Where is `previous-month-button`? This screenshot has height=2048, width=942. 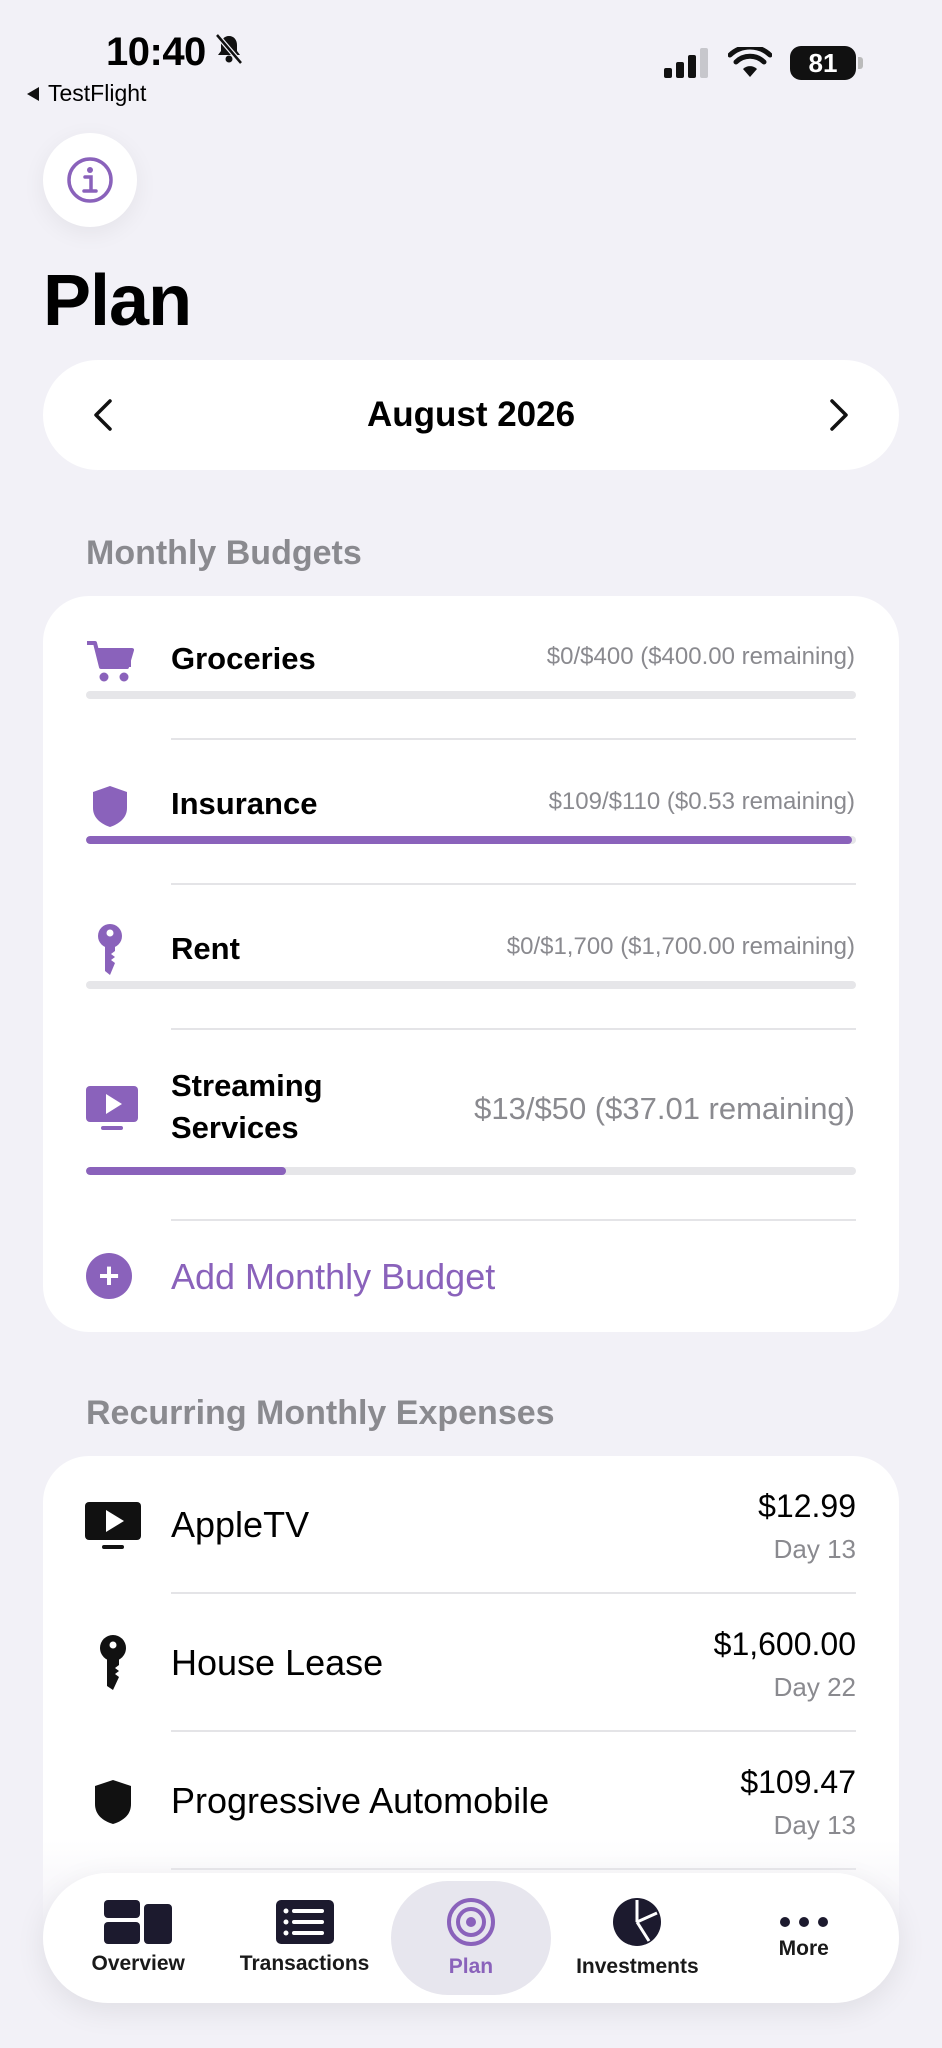 previous-month-button is located at coordinates (103, 415).